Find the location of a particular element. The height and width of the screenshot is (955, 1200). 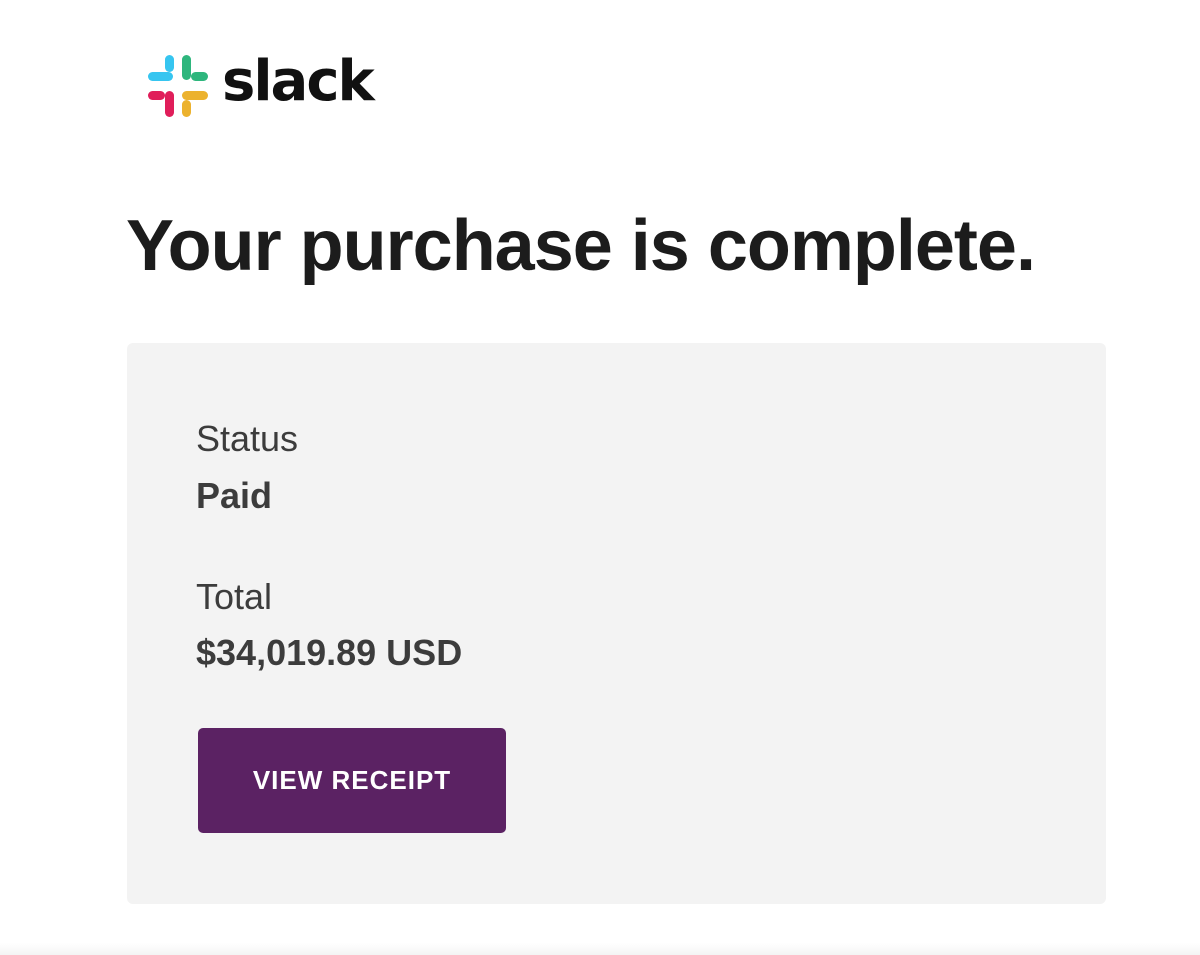

slack-wordmark: slack is located at coordinates (298, 81).